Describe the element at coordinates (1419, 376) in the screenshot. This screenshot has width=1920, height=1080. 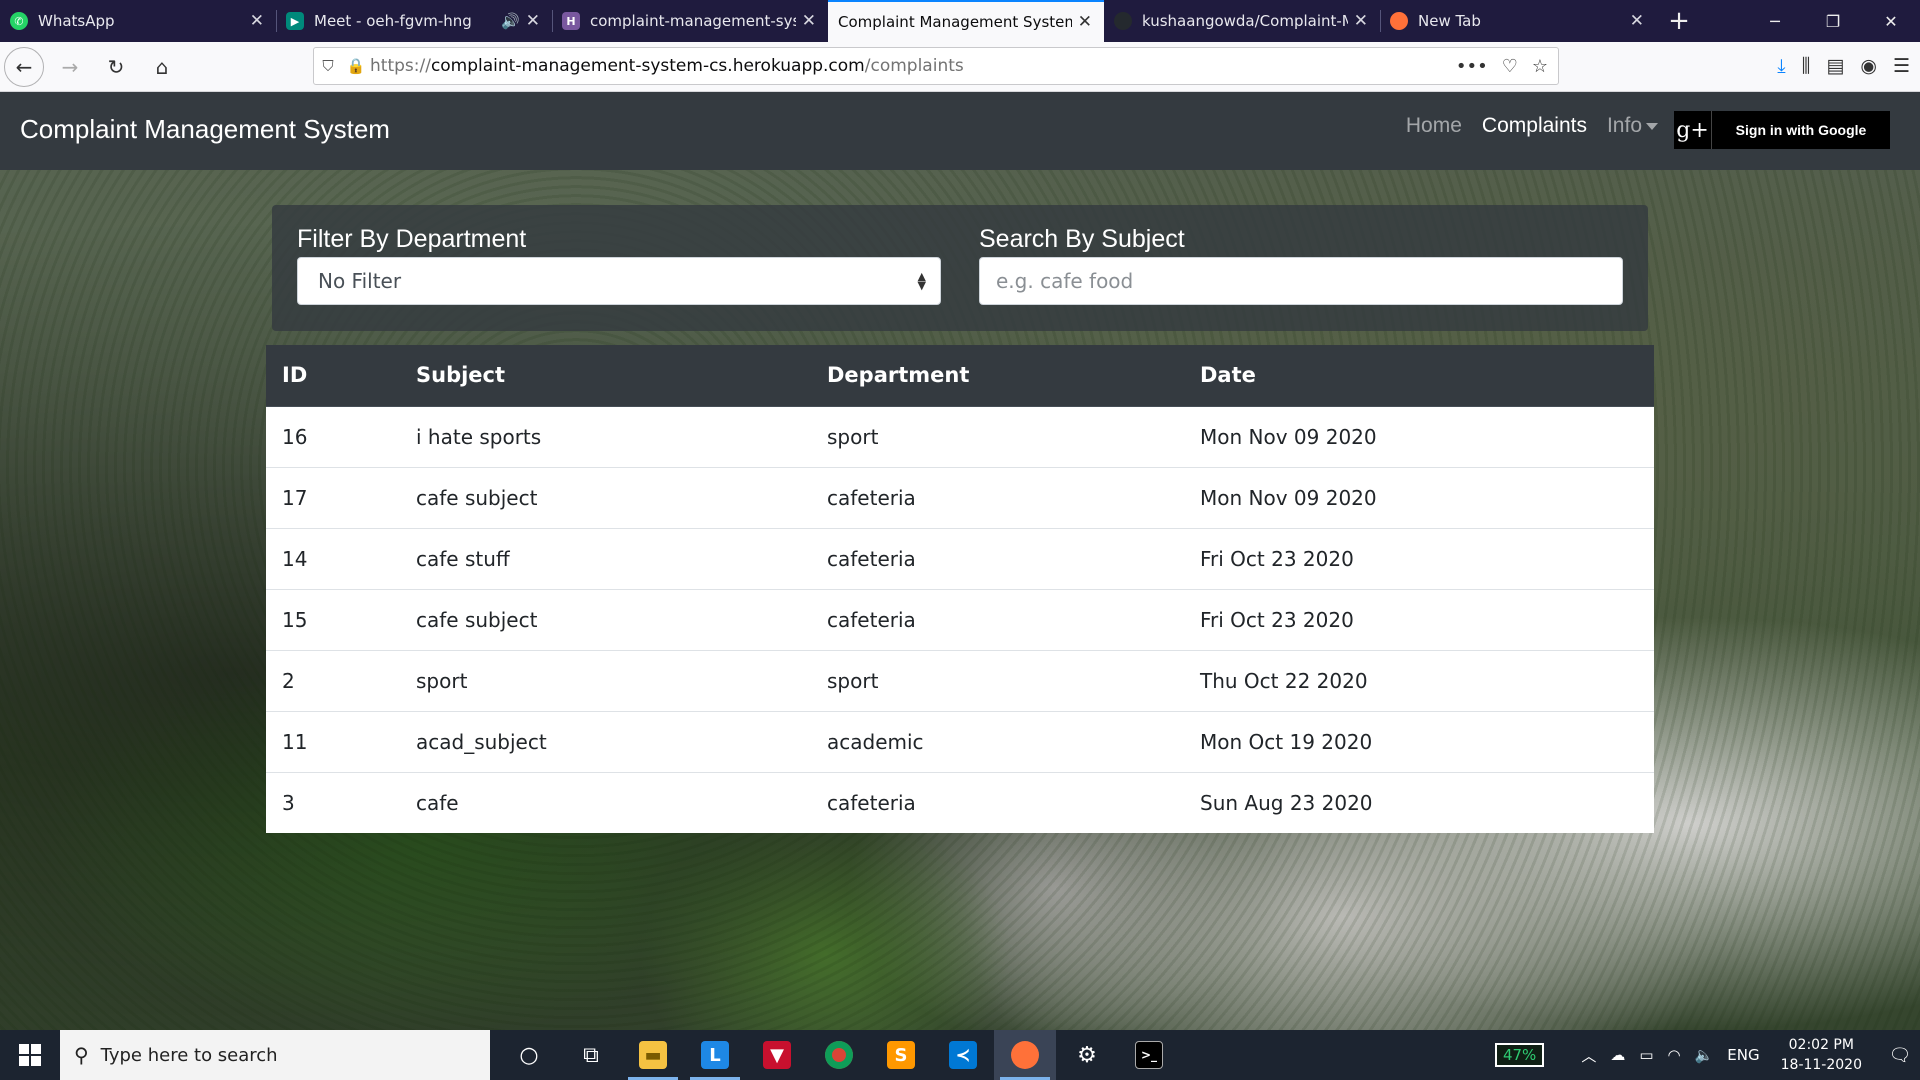
I see `header-date: Date` at that location.